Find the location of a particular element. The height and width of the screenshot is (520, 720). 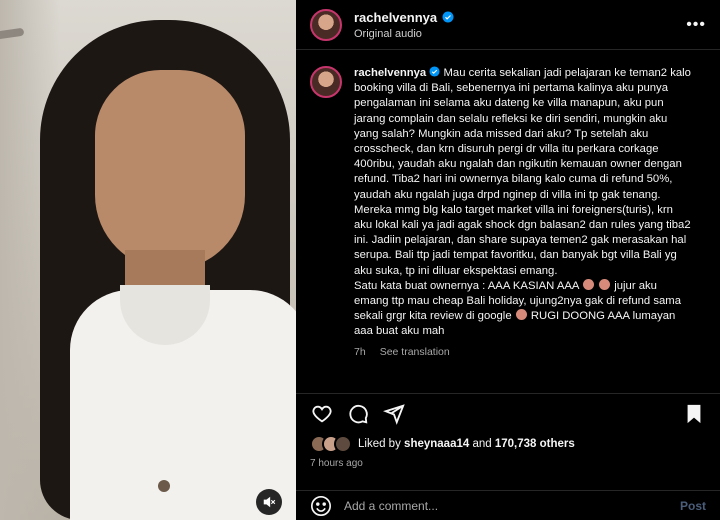

more-options-icon: ••• is located at coordinates (696, 24).